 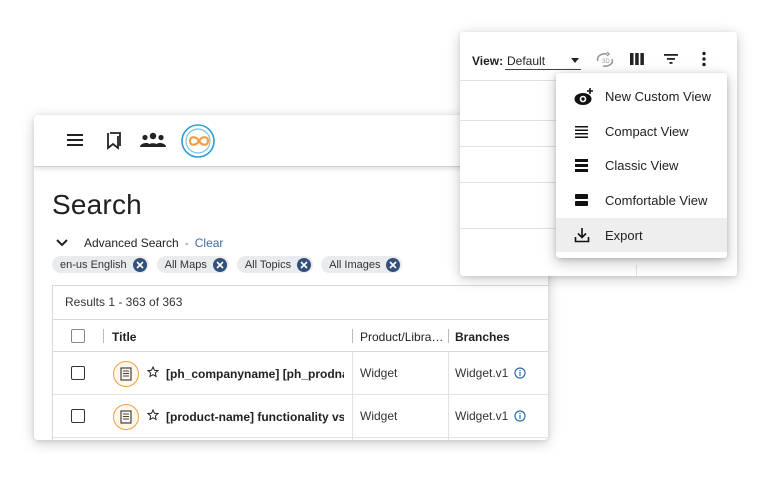 I want to click on more-vert-icon, so click(x=704, y=59).